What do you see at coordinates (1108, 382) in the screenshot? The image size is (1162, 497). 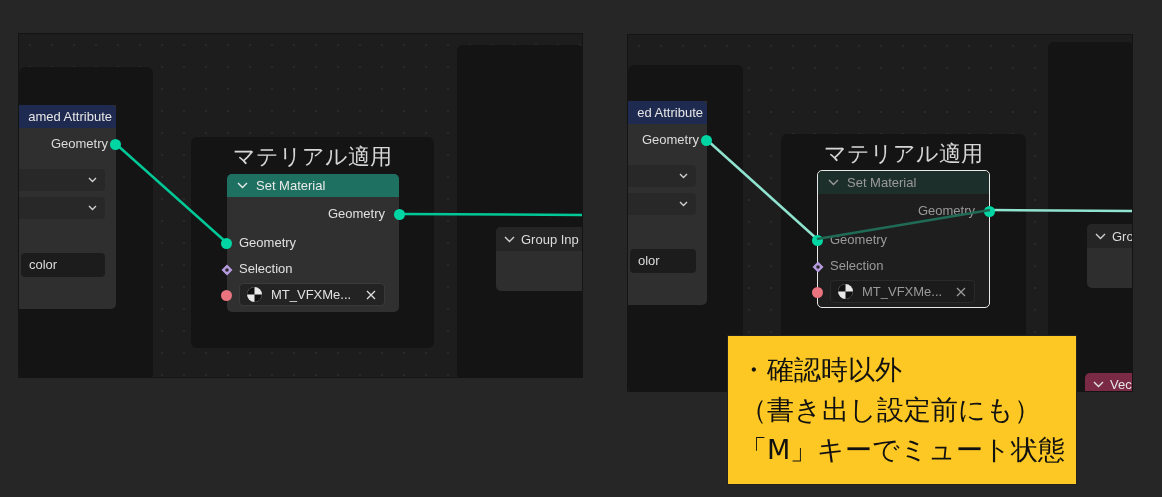 I see `node-header: Vec` at bounding box center [1108, 382].